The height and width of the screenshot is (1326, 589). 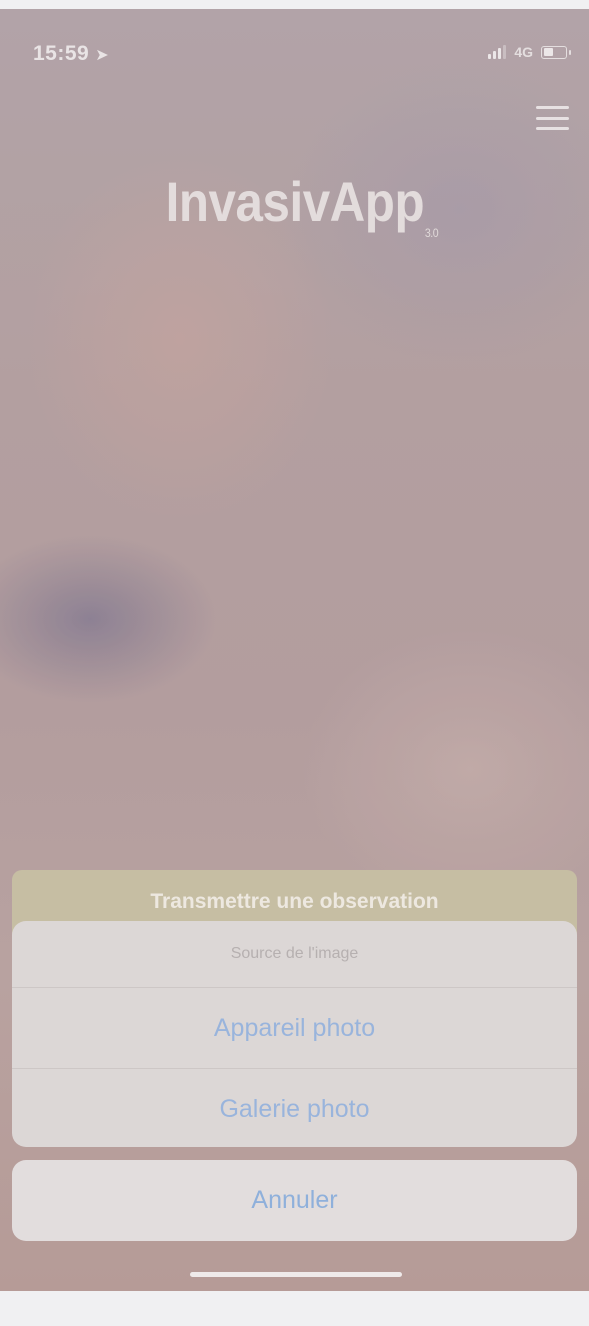 What do you see at coordinates (556, 52) in the screenshot?
I see `battery-icon` at bounding box center [556, 52].